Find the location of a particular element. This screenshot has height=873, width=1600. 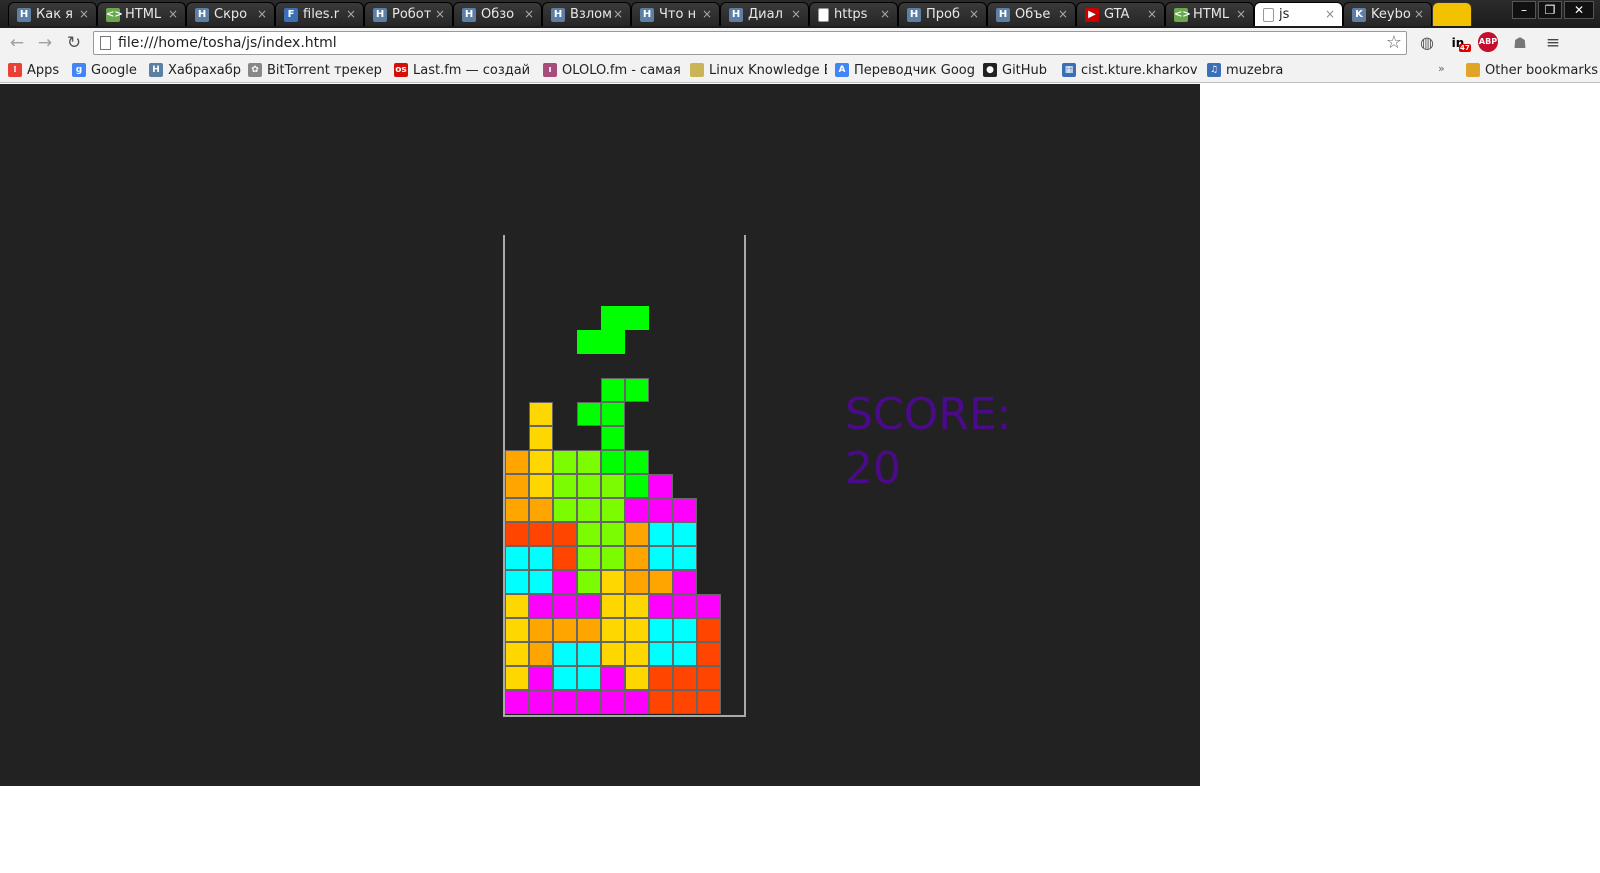

bookmark-cist: ▦ cist.kture.kharkov.u is located at coordinates (1129, 70).